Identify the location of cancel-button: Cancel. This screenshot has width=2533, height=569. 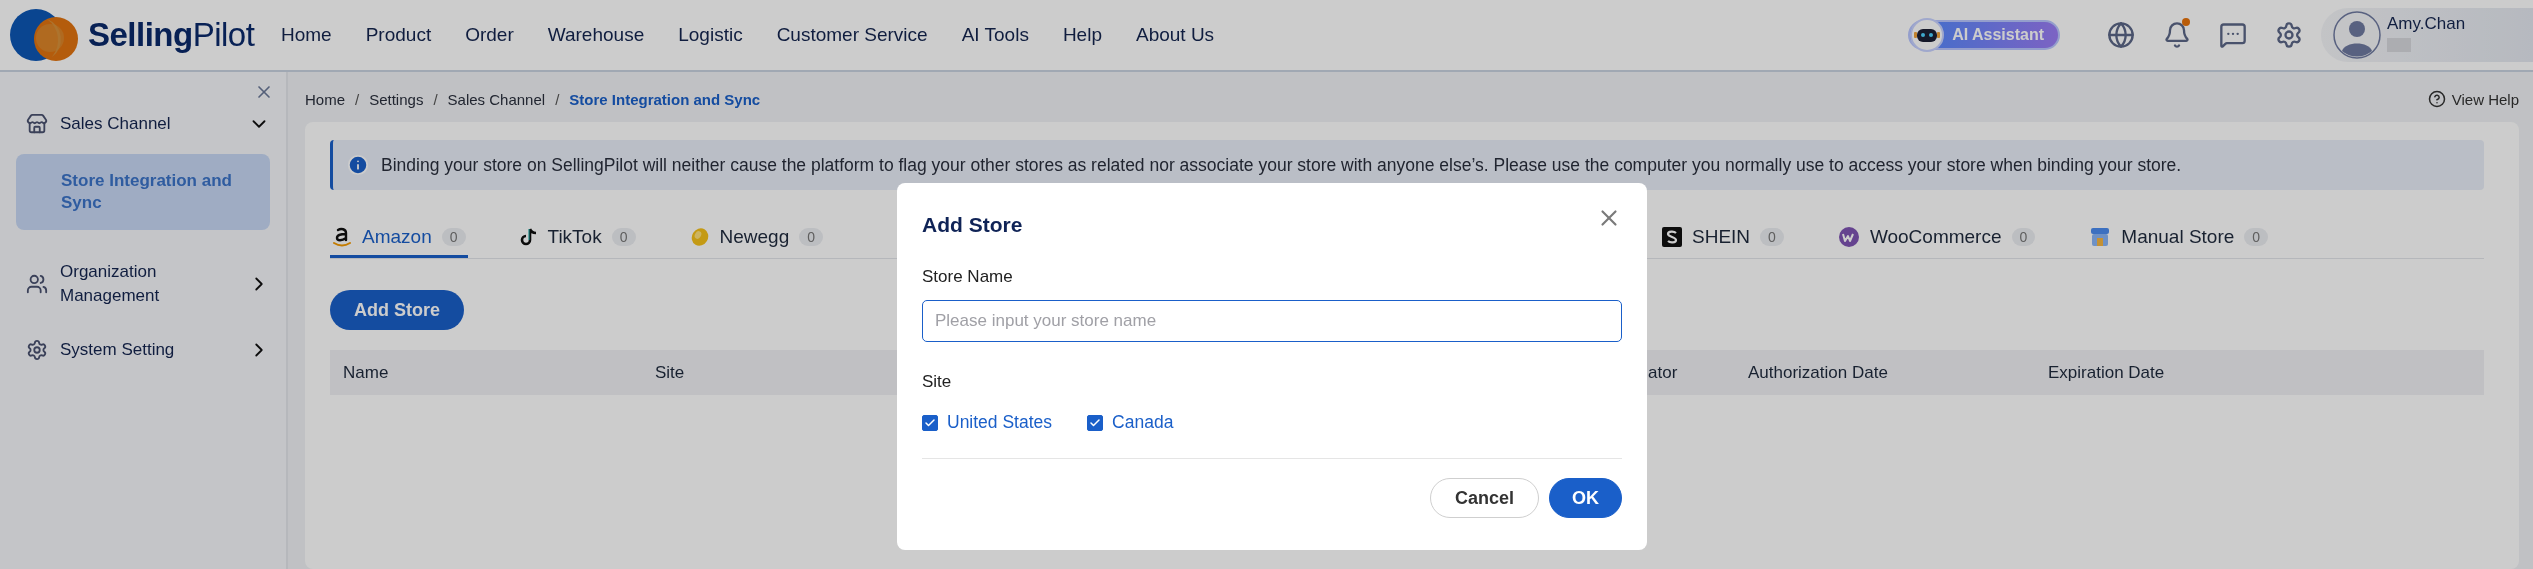
(1484, 498).